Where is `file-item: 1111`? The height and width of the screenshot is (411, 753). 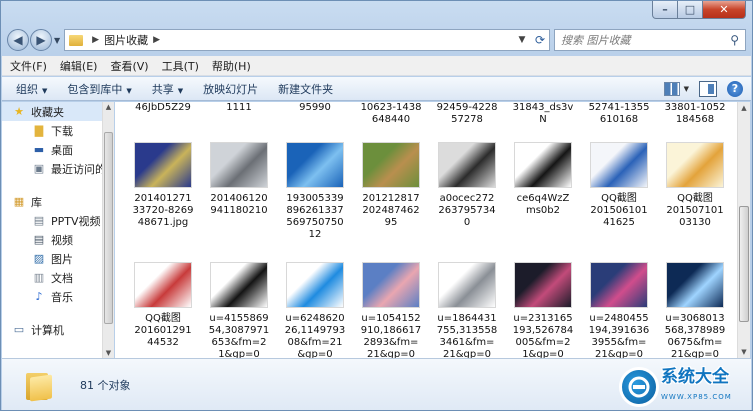 file-item: 1111 is located at coordinates (239, 119).